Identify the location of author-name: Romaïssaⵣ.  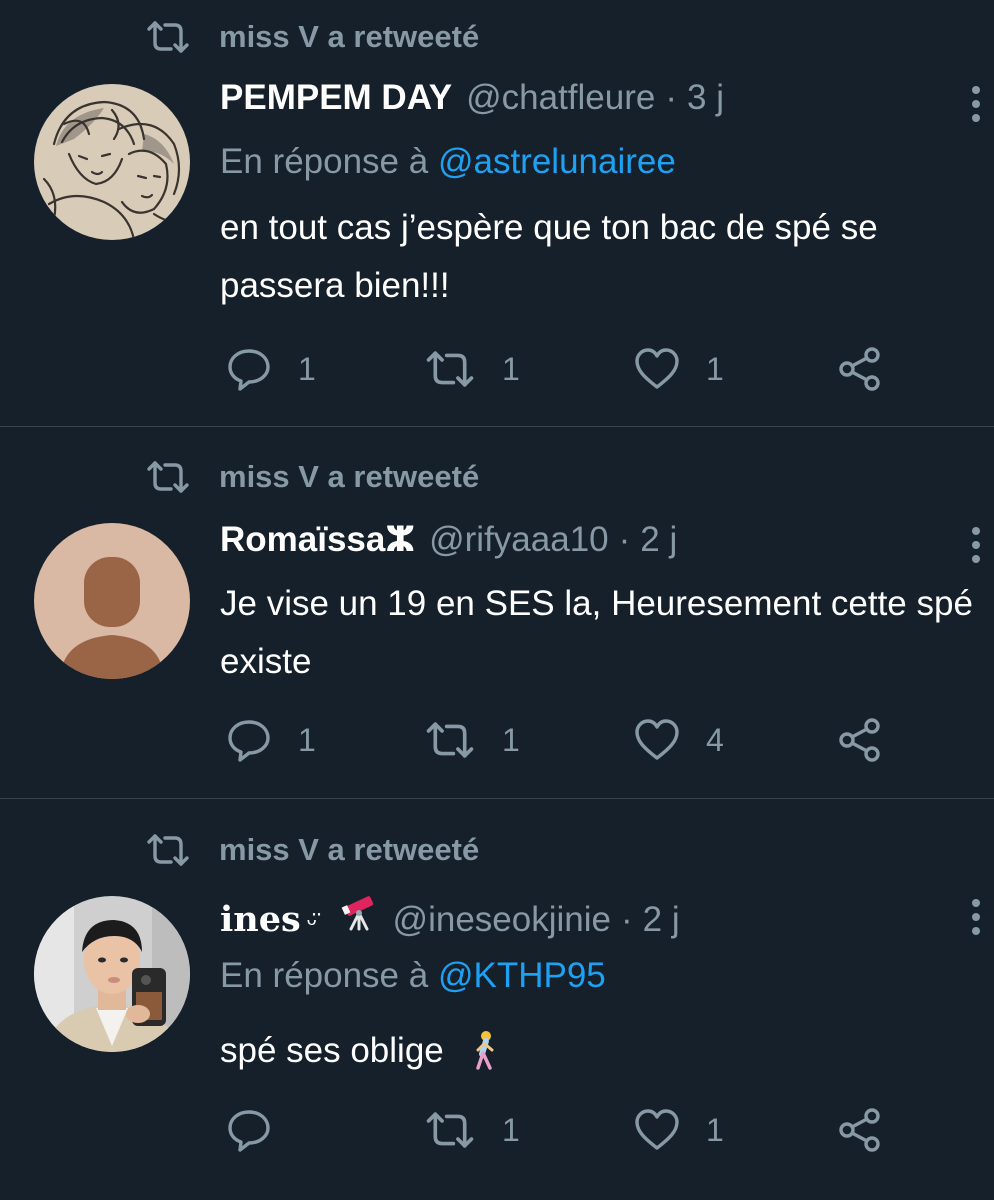
(317, 540).